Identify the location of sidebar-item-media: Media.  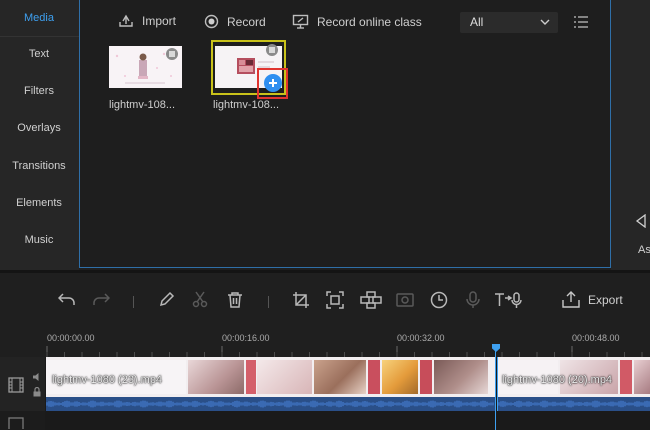
(39, 18).